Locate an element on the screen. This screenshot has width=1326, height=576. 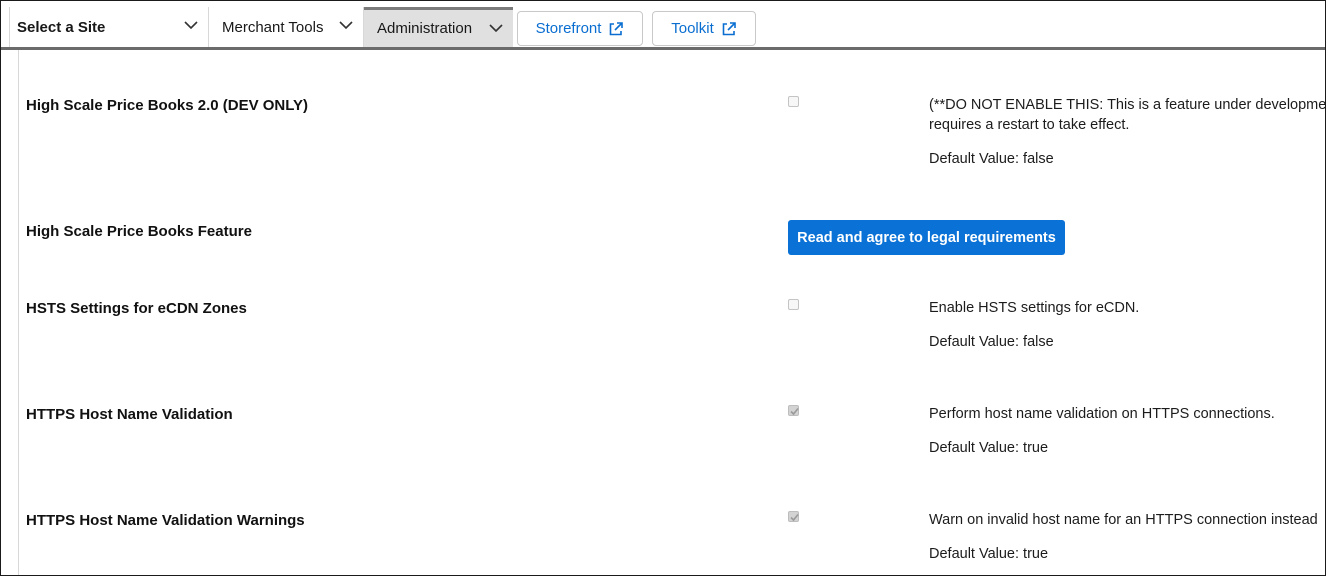
administration-menu: Administration is located at coordinates (438, 27).